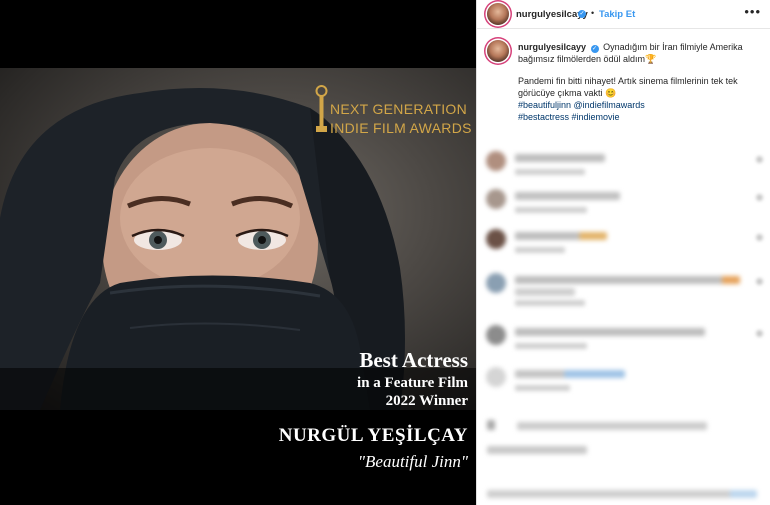 The image size is (770, 505). Describe the element at coordinates (641, 117) in the screenshot. I see `caption-hashtags-line2: #bestactress #indiemovie` at that location.